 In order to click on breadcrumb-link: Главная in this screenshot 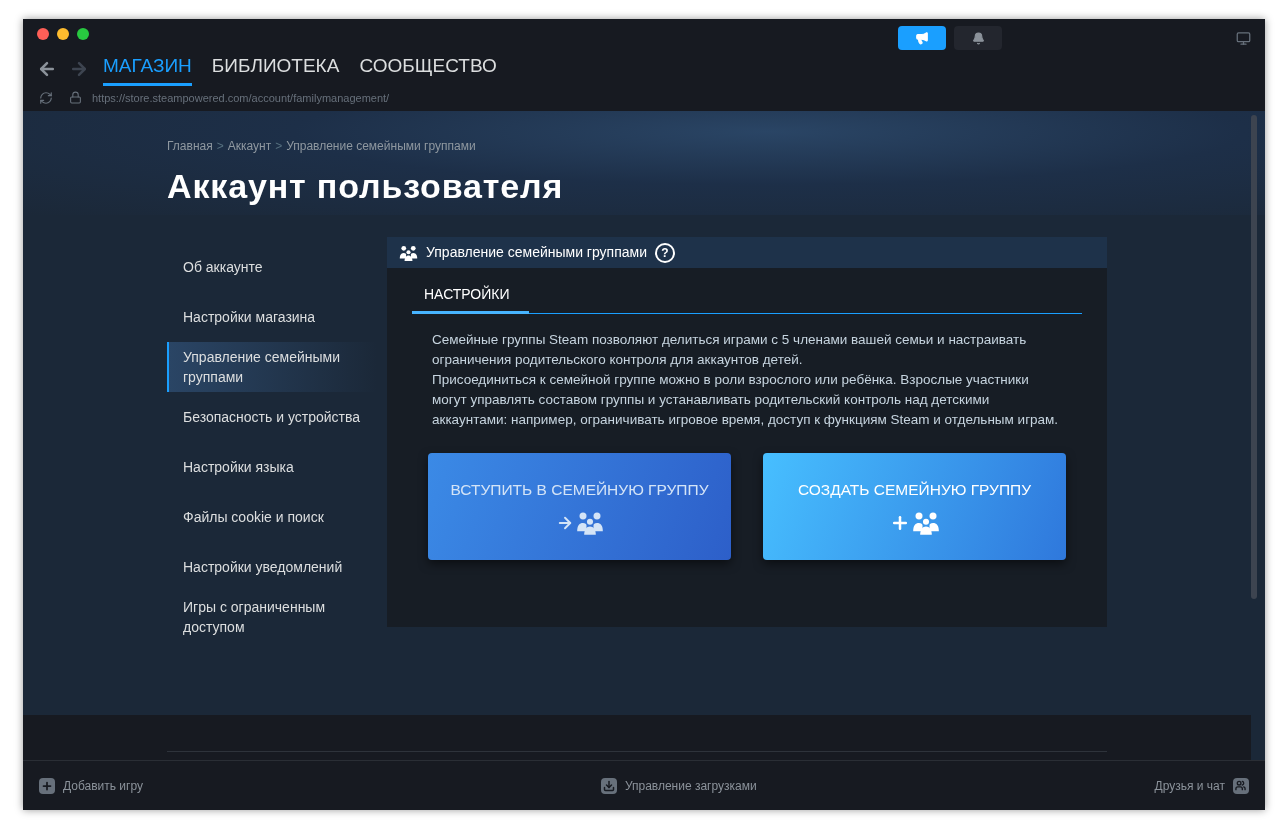, I will do `click(190, 146)`.